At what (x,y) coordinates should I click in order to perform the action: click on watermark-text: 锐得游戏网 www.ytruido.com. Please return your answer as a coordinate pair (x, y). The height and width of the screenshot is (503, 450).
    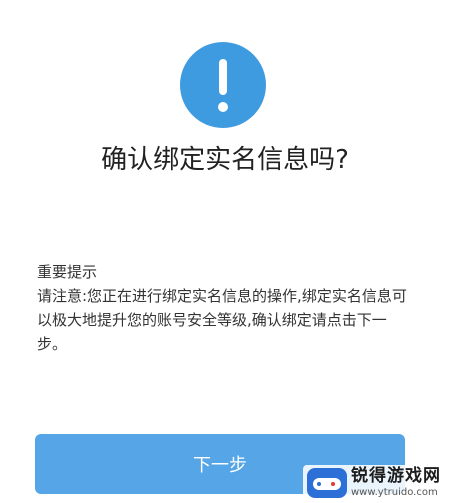
    Looking at the image, I should click on (396, 483).